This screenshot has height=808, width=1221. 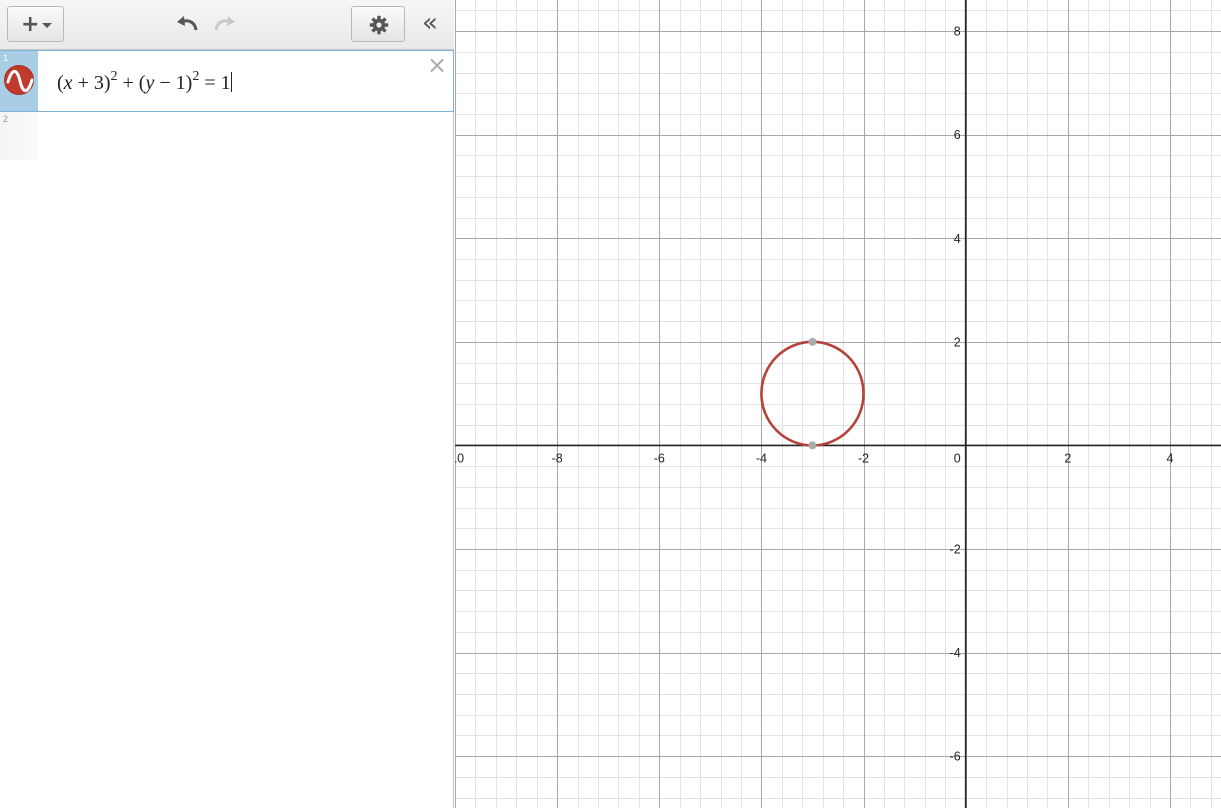 I want to click on expression-row: 1 (x + 3)2 + (y − 1)2 = 1 ×, so click(x=227, y=81).